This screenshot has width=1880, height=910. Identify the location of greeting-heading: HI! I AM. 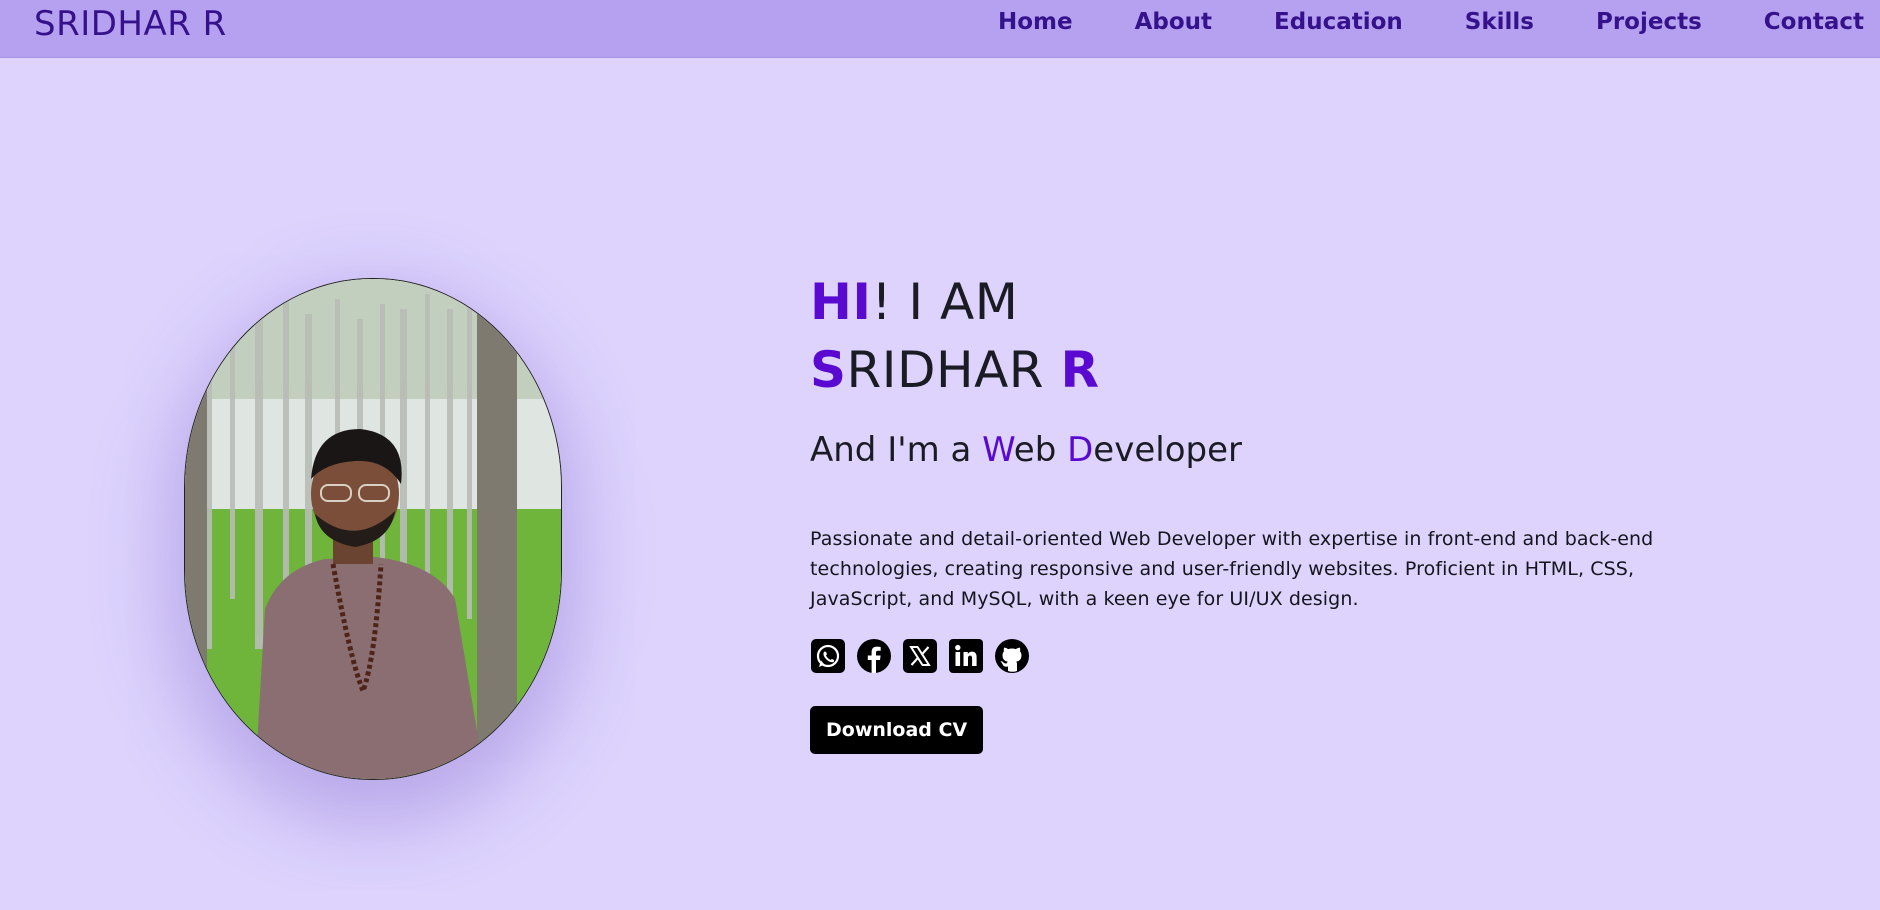
(1250, 302).